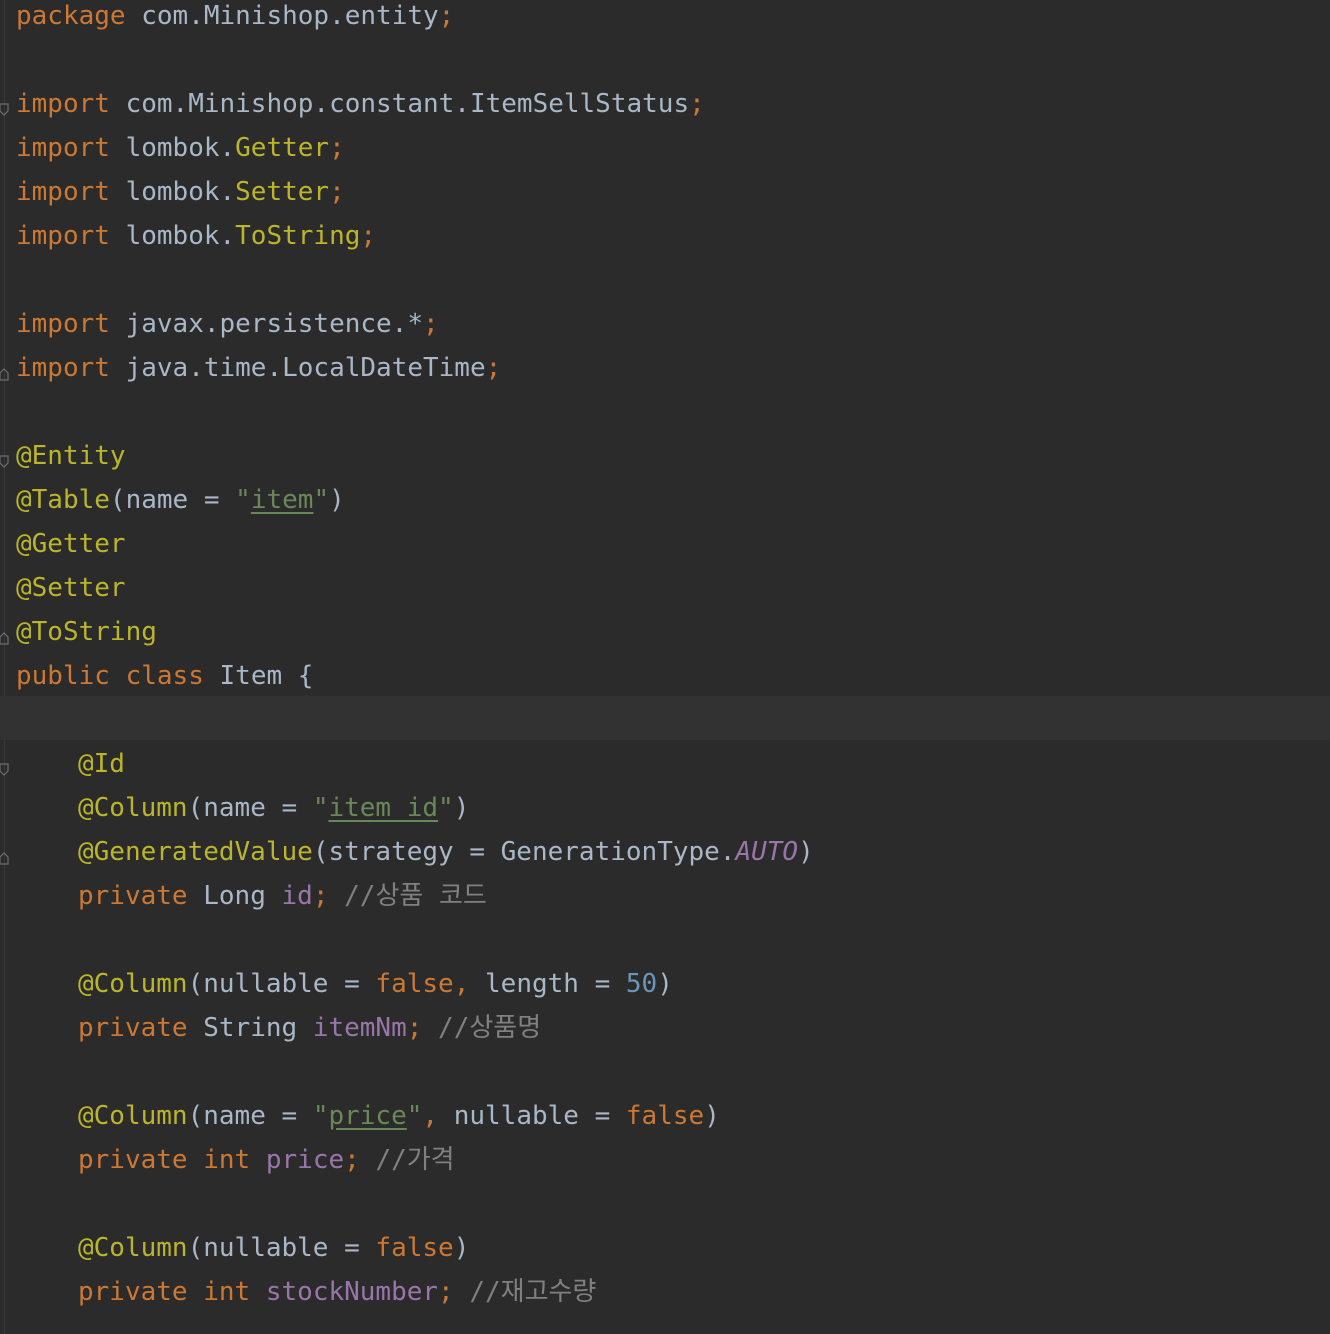 This screenshot has width=1330, height=1334. I want to click on annotation: @Entity, so click(71, 456).